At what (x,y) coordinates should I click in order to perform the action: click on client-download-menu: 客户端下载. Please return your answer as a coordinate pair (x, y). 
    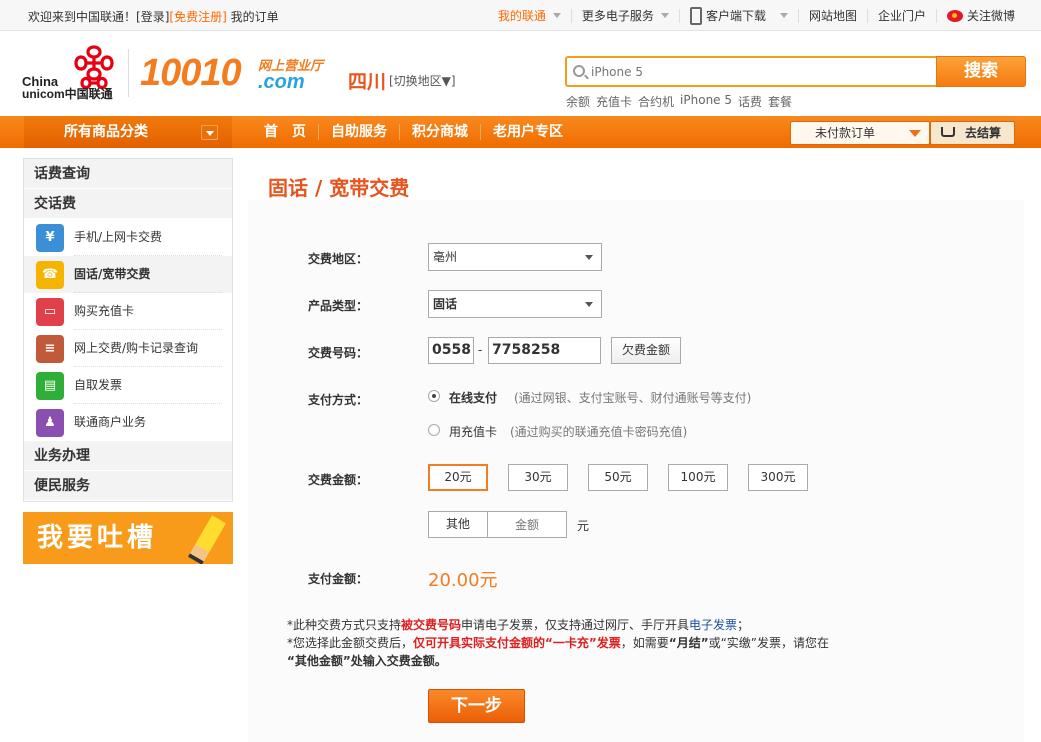
    Looking at the image, I should click on (738, 15).